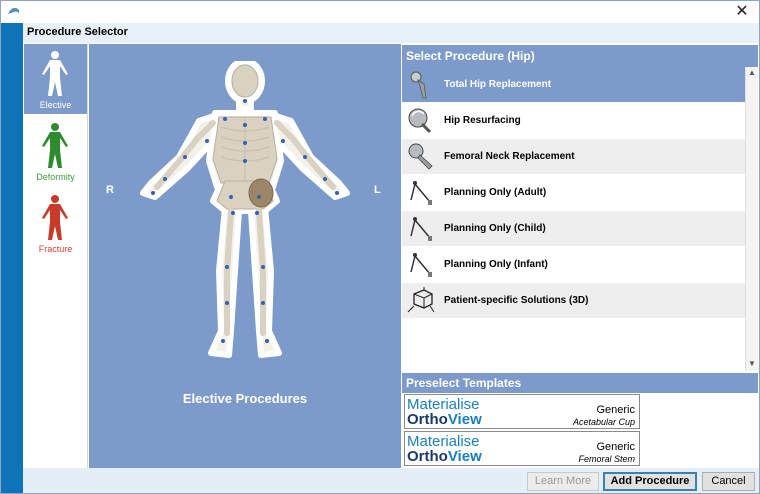  What do you see at coordinates (516, 300) in the screenshot?
I see `procedure-label: Patient-specific Solutions (3D)` at bounding box center [516, 300].